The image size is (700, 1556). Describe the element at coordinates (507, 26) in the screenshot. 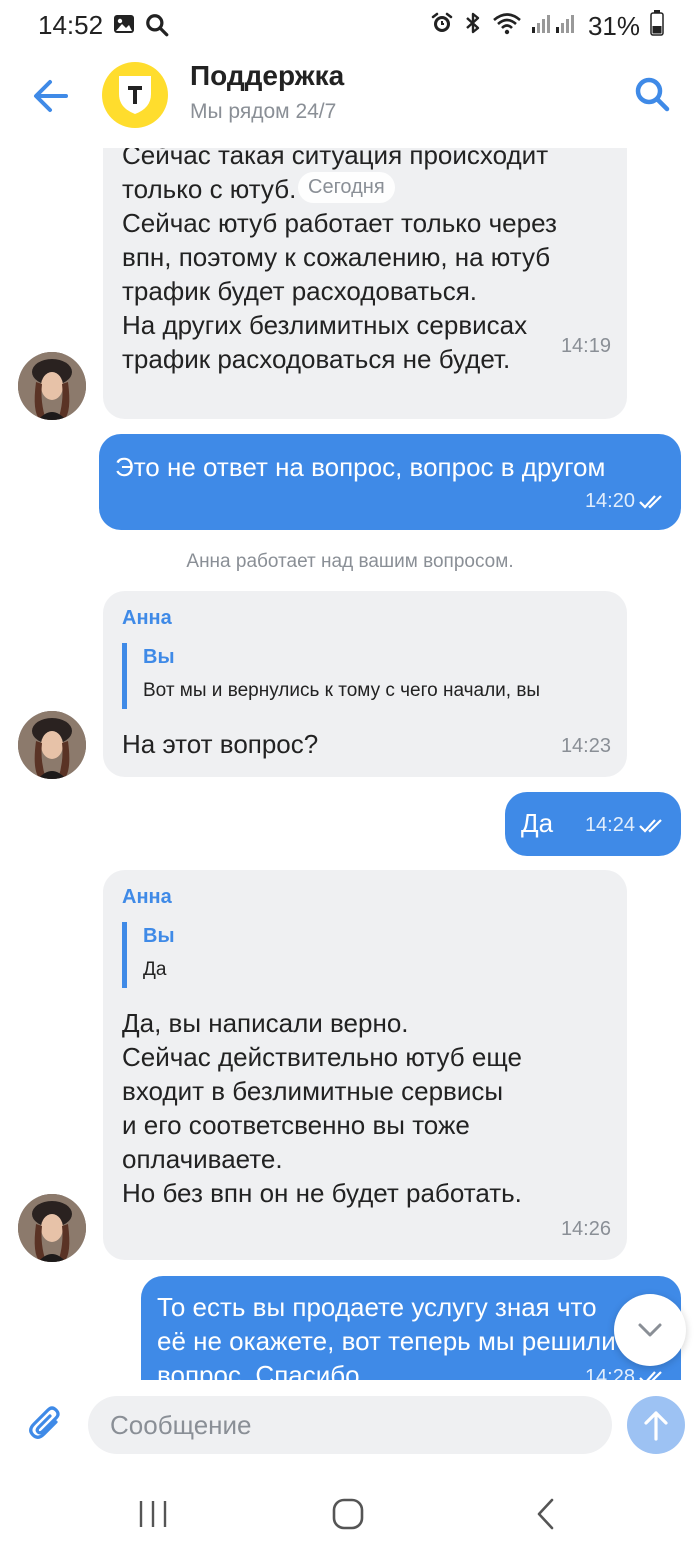

I see `wifi-icon` at that location.